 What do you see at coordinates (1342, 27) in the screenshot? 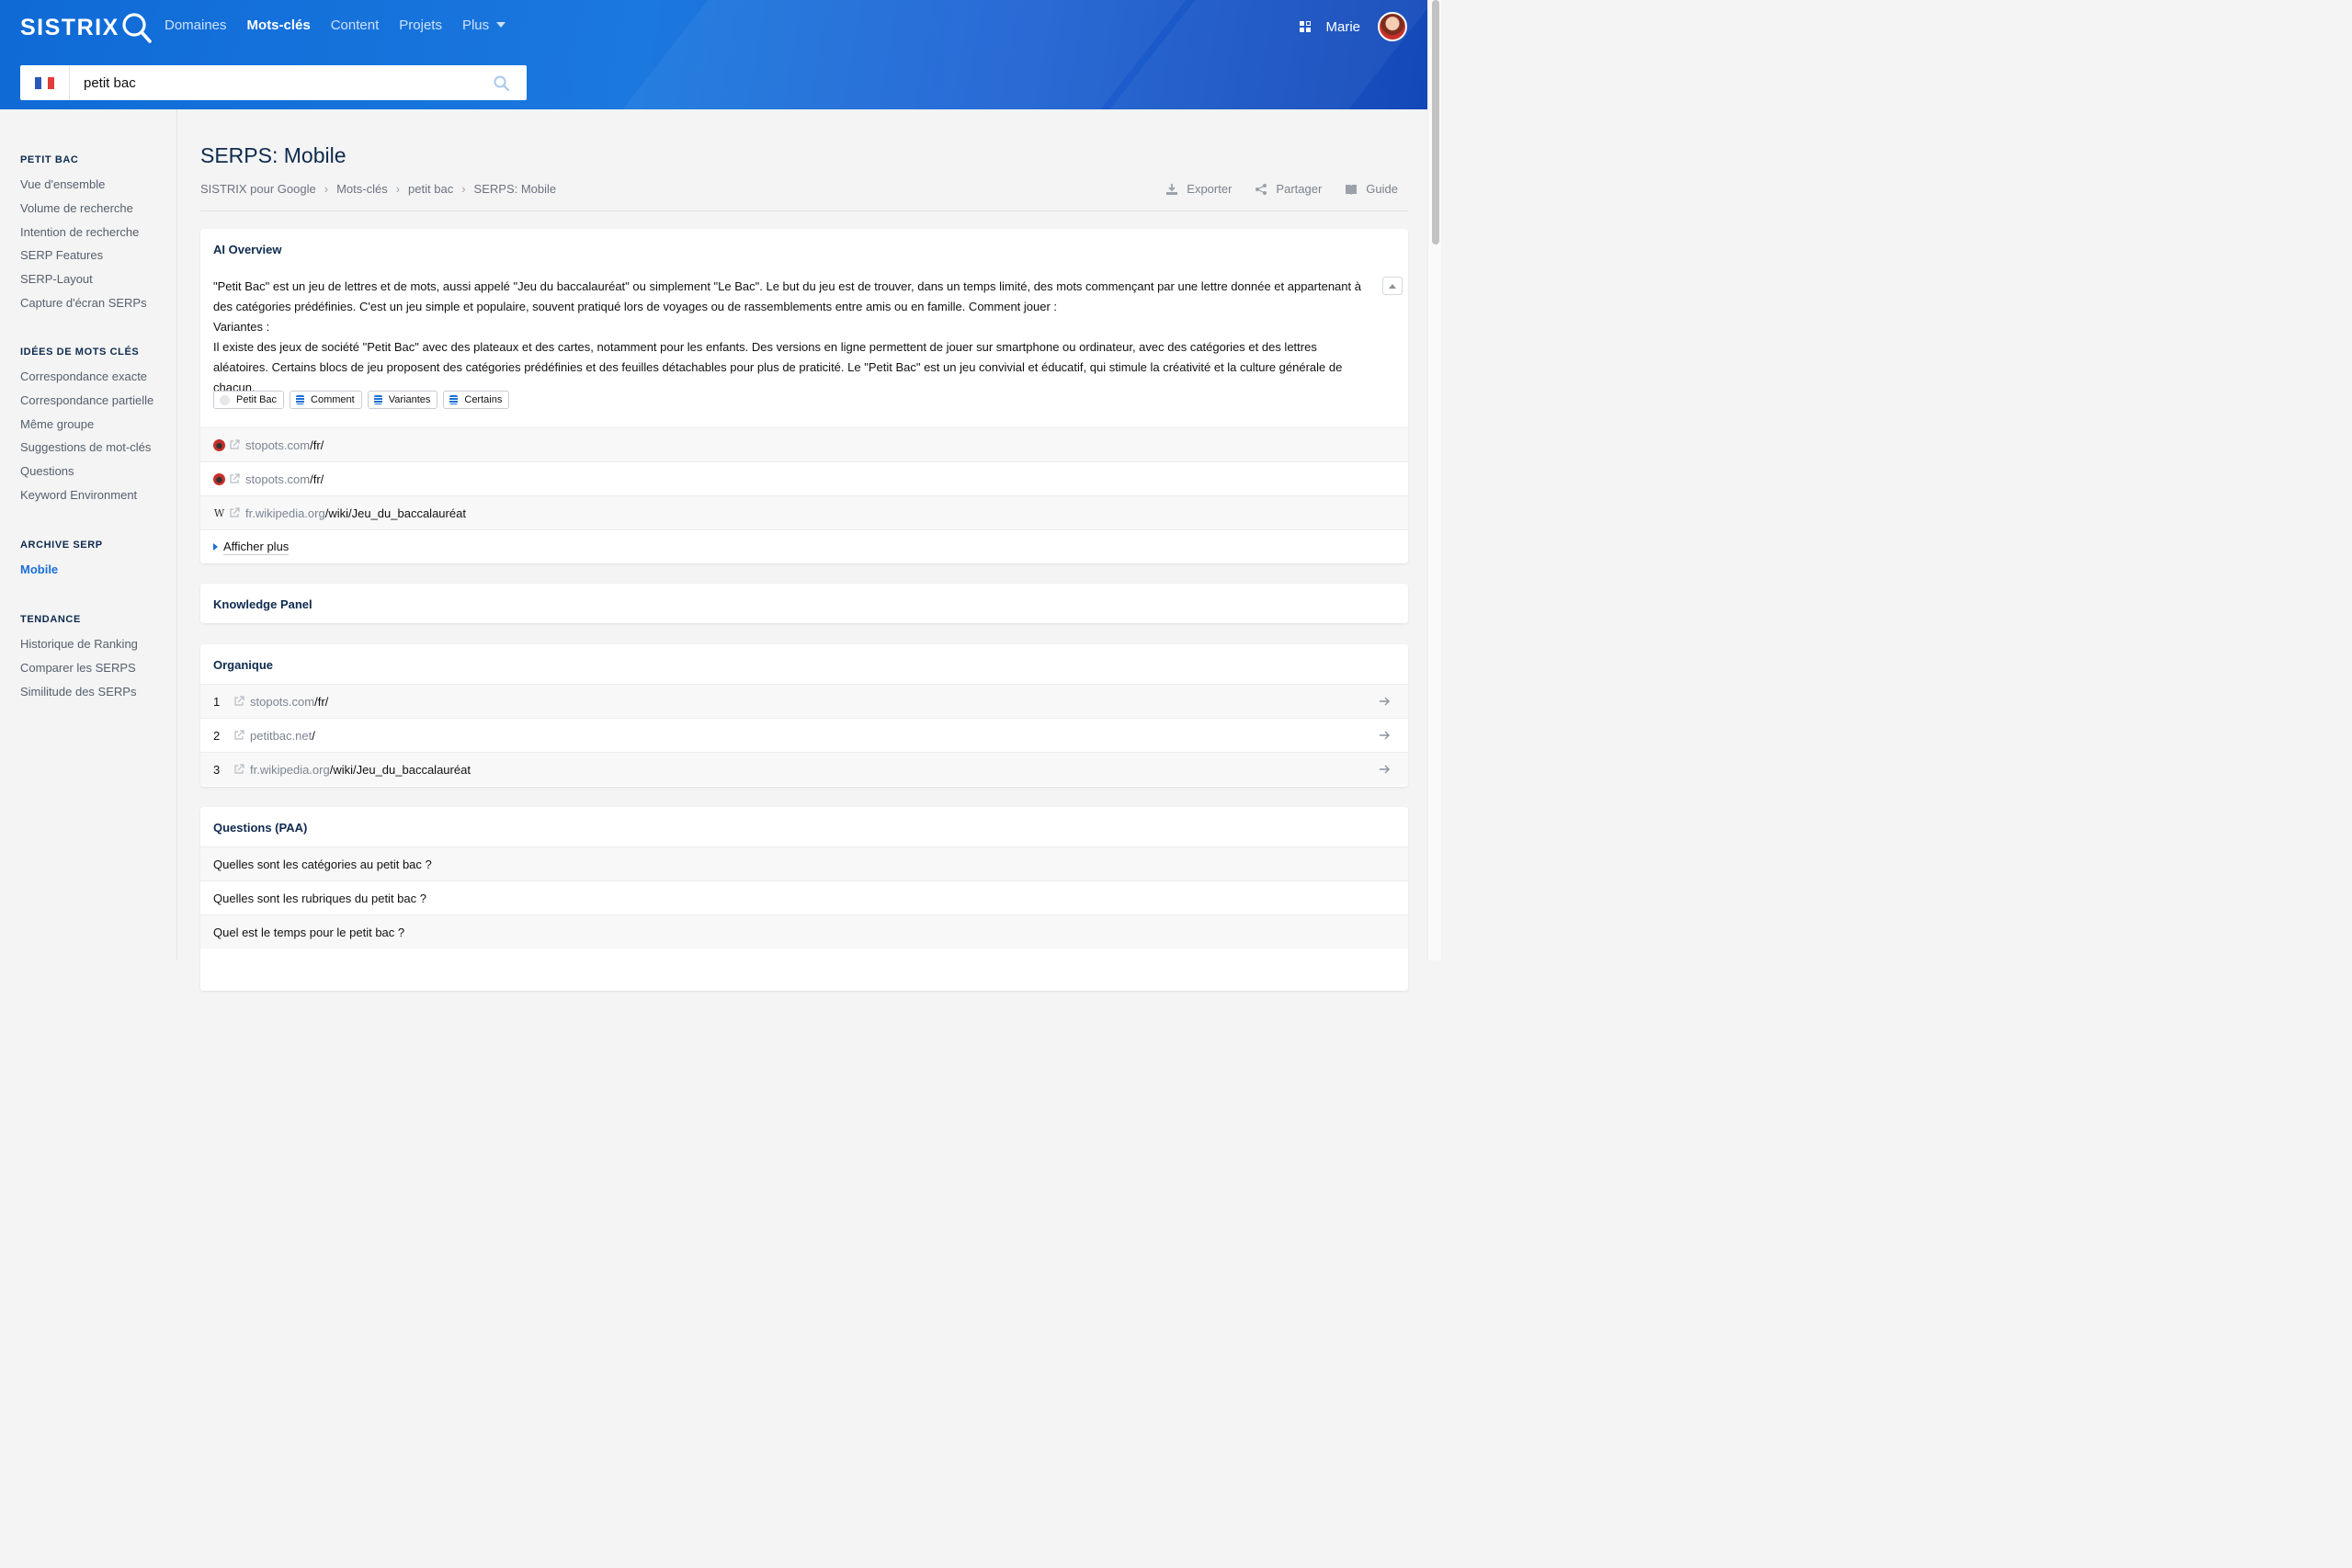
I see `user-name: Marie` at bounding box center [1342, 27].